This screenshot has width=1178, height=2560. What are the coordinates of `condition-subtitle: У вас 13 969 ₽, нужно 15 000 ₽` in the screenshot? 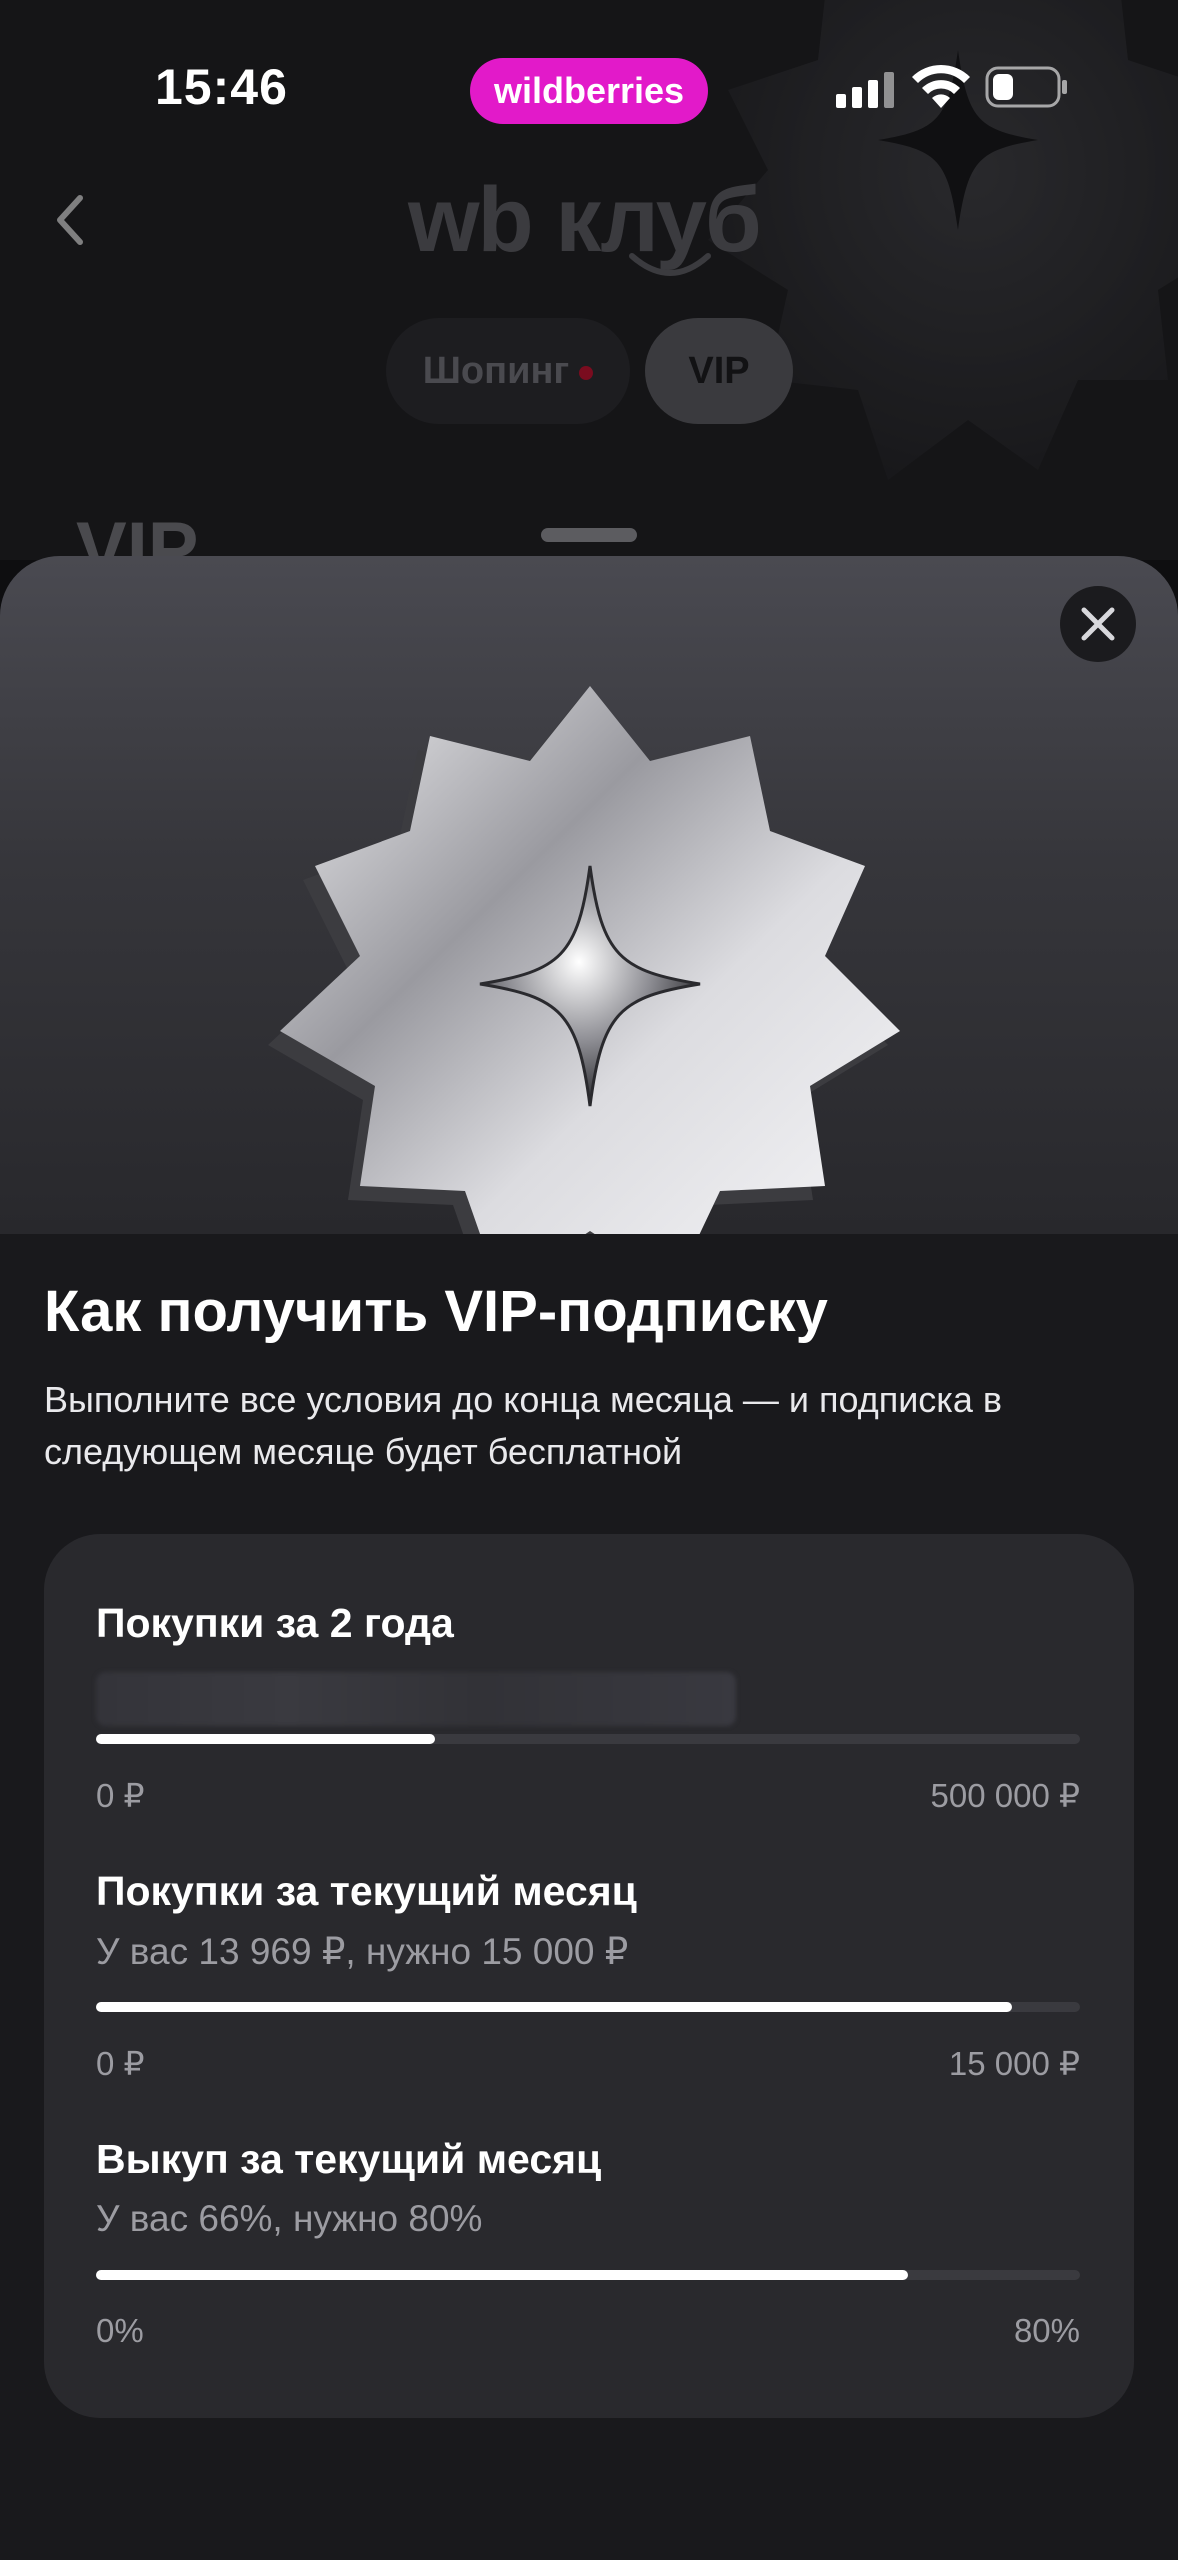 It's located at (362, 1951).